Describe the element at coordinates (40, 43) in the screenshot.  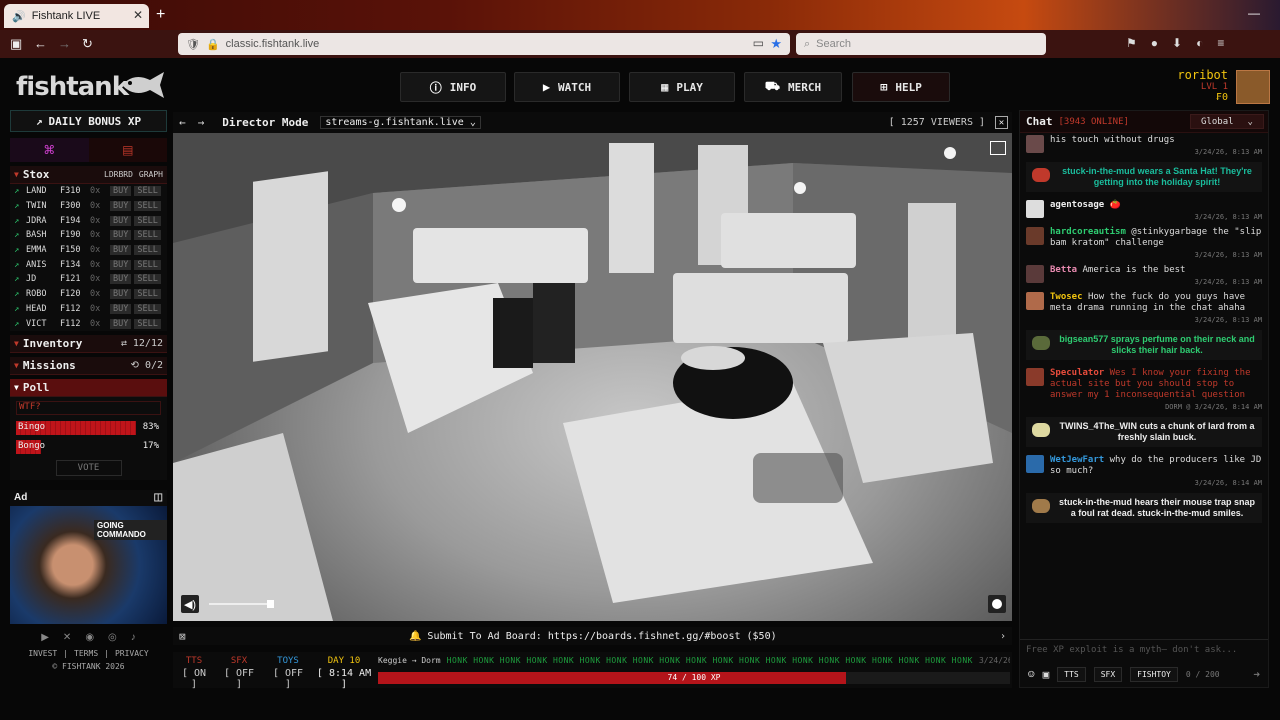
I see `back-button: ←` at that location.